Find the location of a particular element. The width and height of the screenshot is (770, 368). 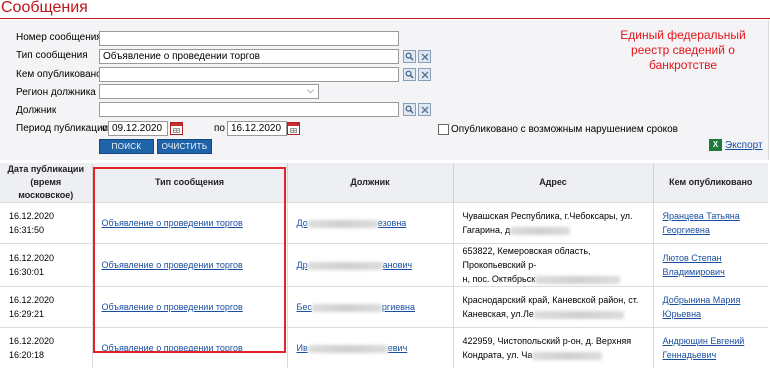

debtor-input is located at coordinates (249, 109).